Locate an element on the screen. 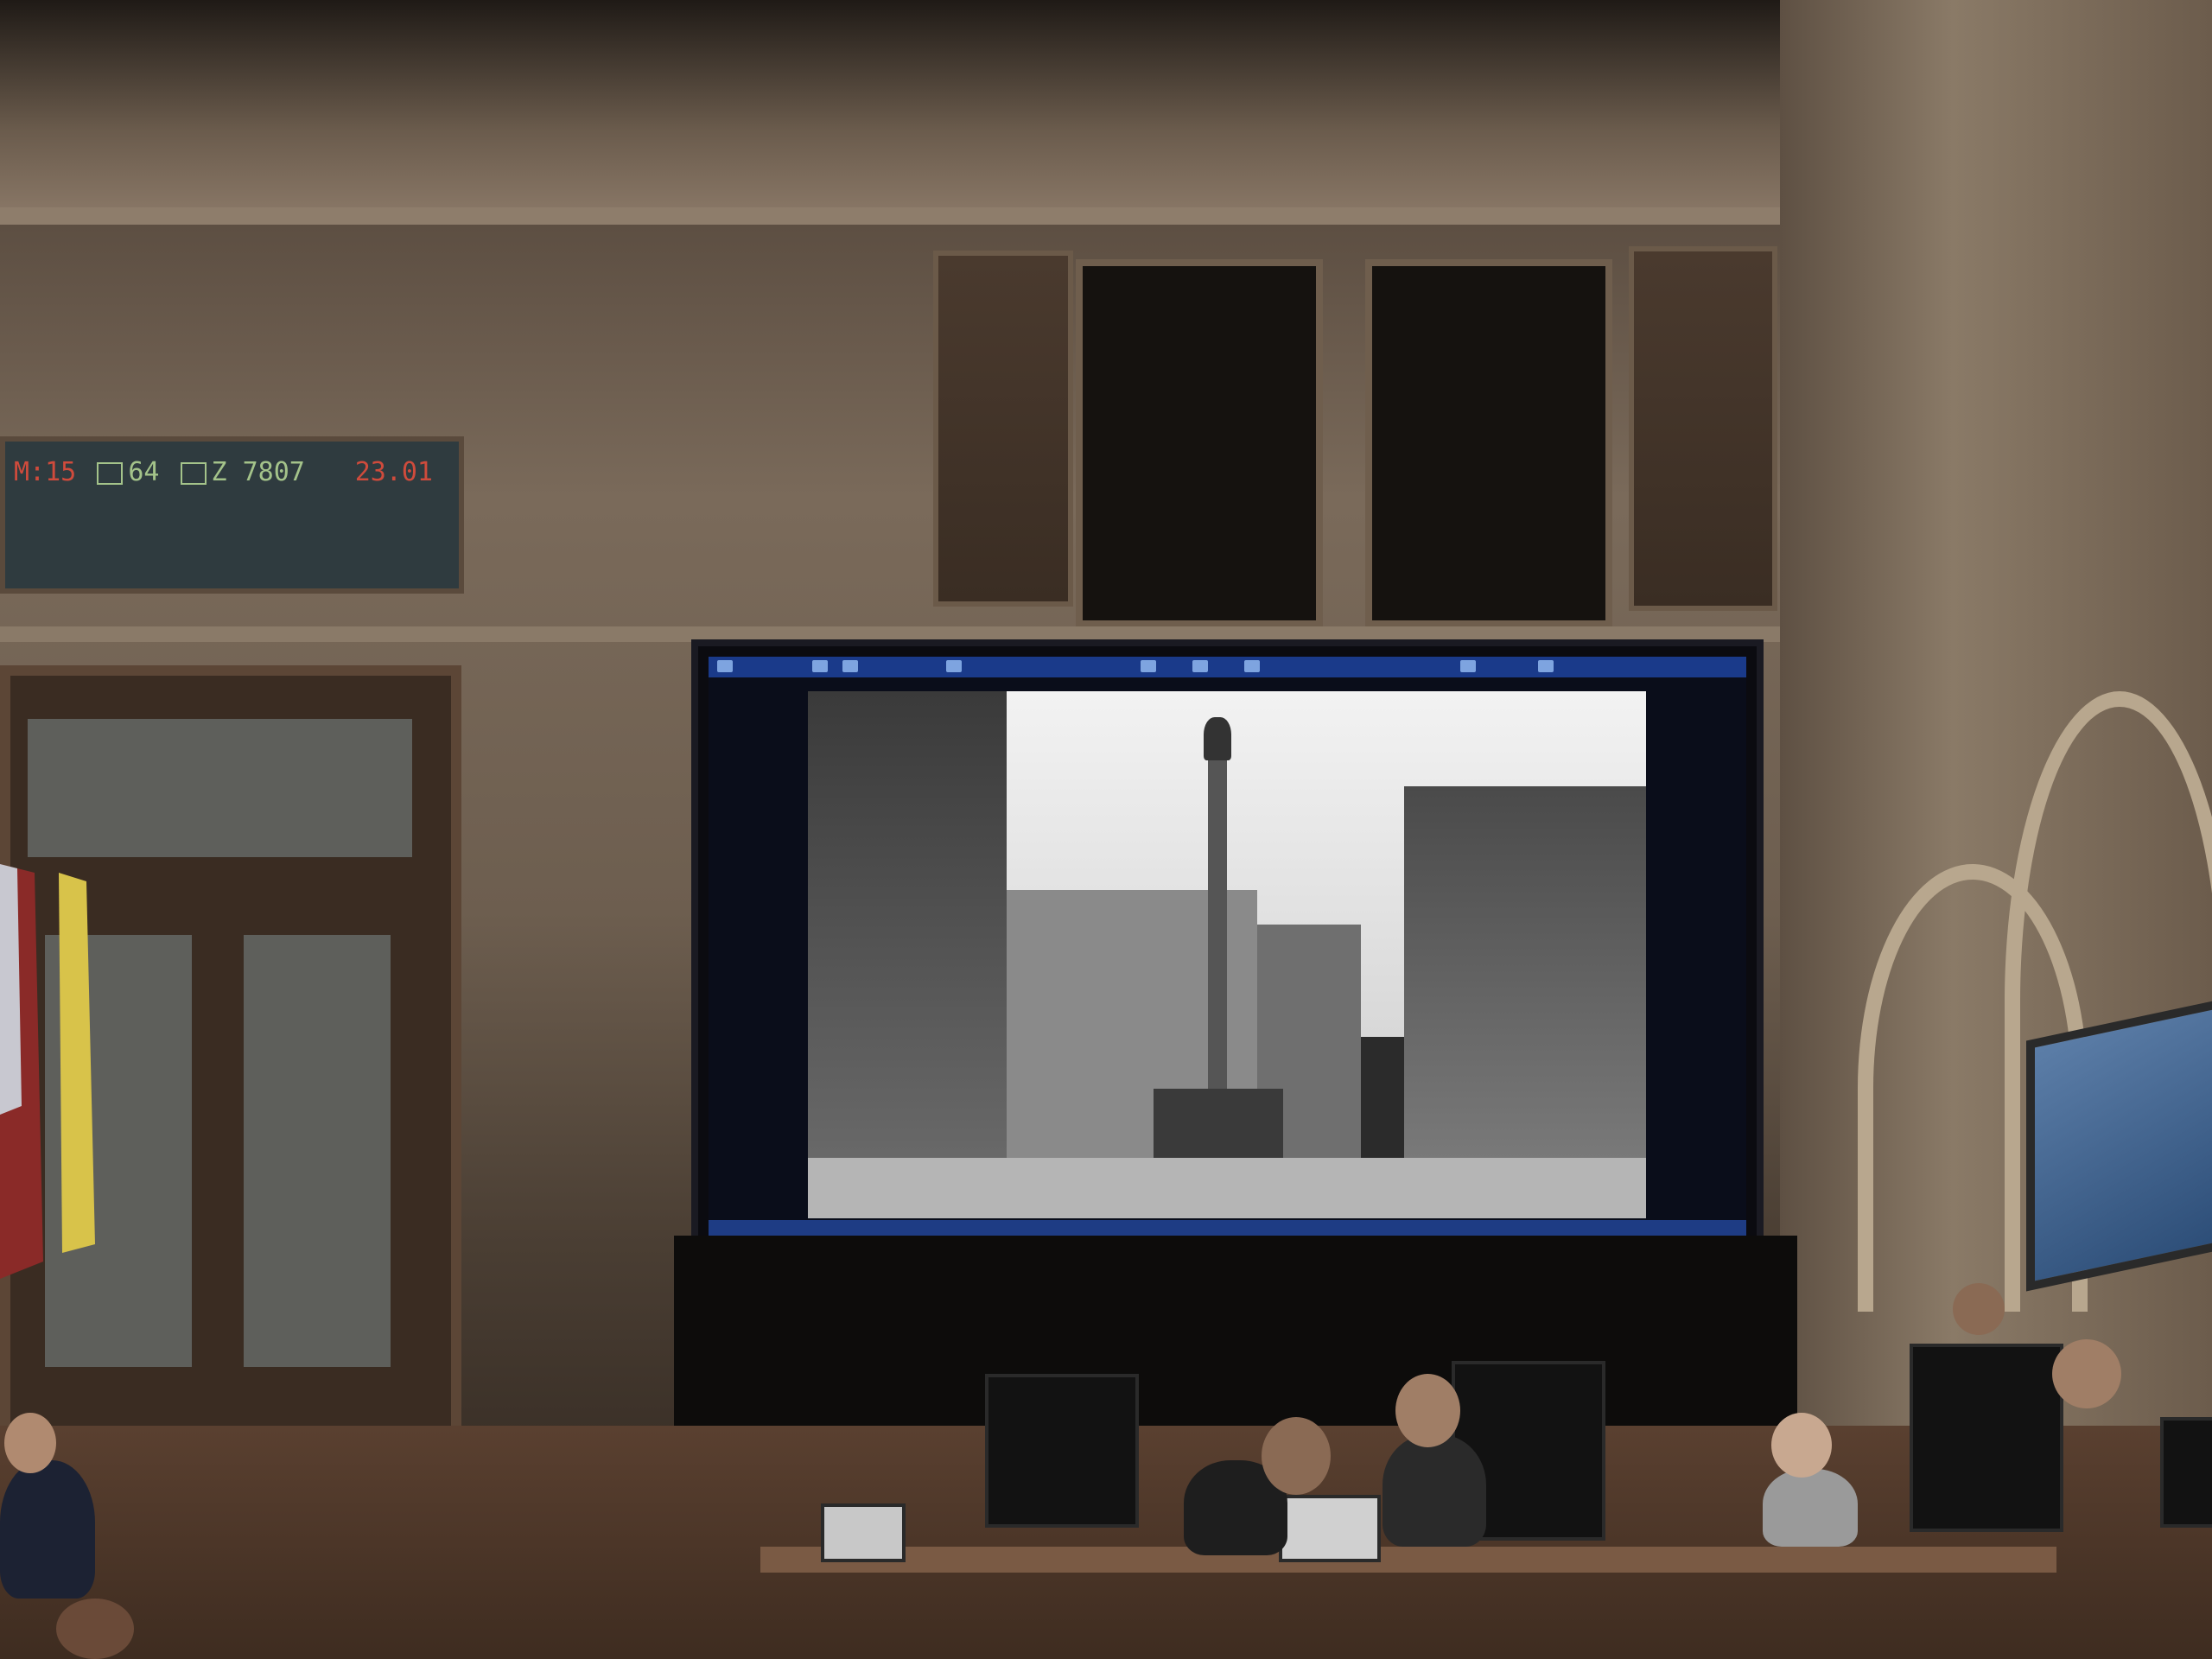  photo-ground is located at coordinates (1227, 1188).